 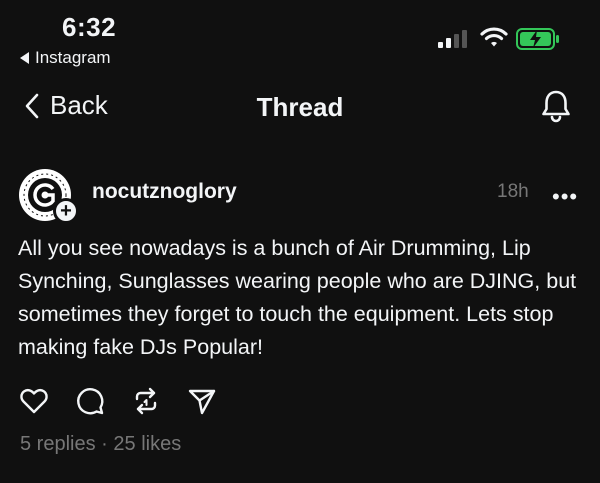 What do you see at coordinates (73, 57) in the screenshot?
I see `back-to-app-label: Instagram` at bounding box center [73, 57].